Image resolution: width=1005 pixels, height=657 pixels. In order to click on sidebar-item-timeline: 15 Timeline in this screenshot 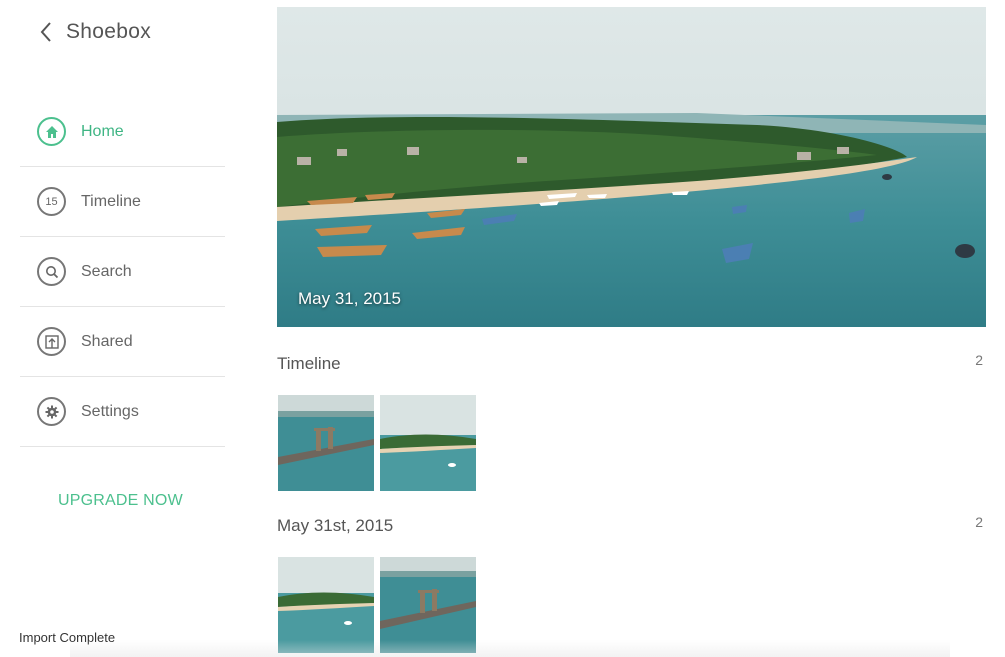, I will do `click(122, 202)`.